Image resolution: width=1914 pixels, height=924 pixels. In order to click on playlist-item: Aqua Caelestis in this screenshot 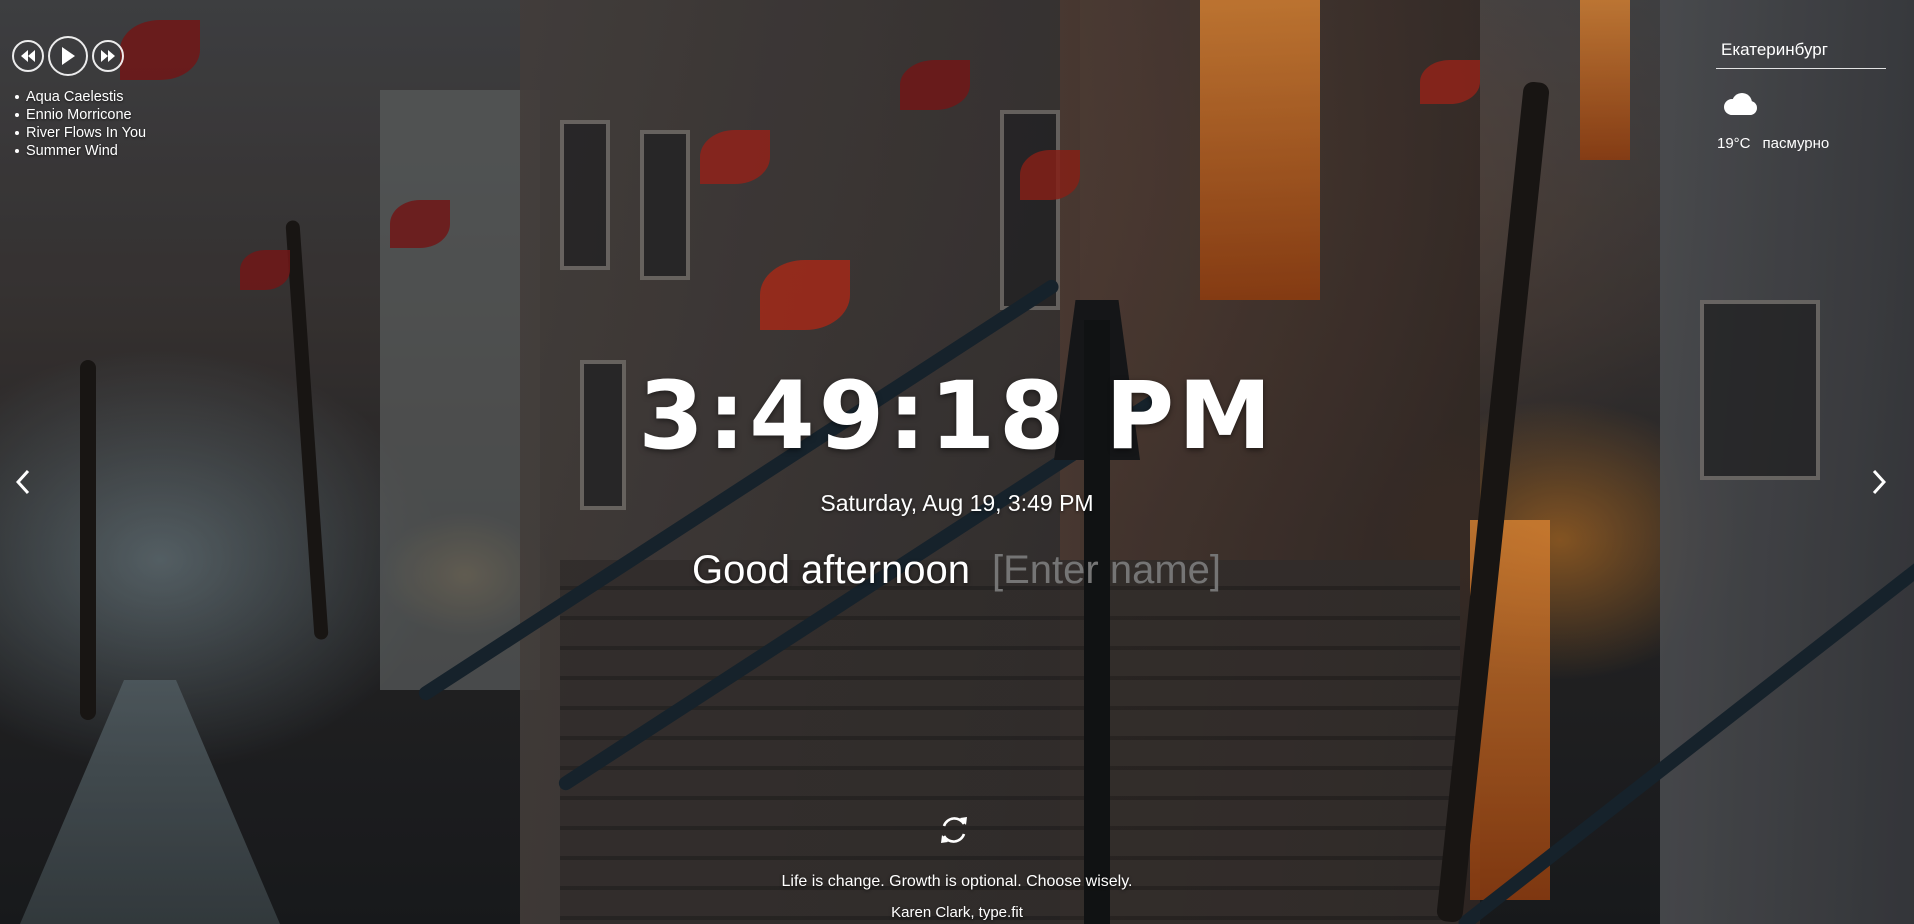, I will do `click(79, 97)`.